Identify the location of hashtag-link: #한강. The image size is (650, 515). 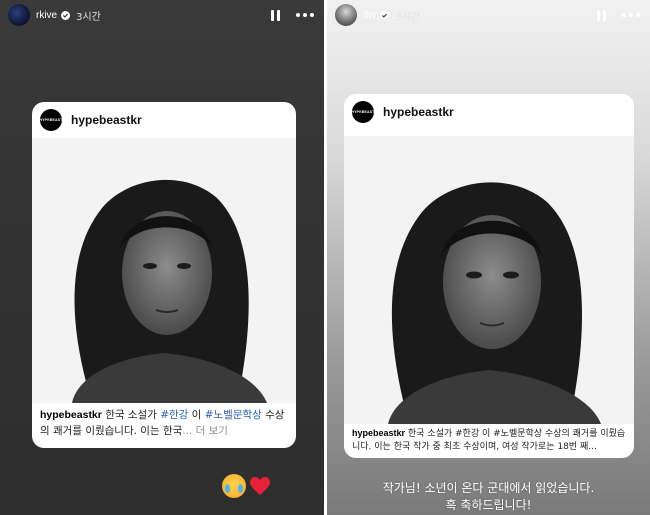
(174, 415).